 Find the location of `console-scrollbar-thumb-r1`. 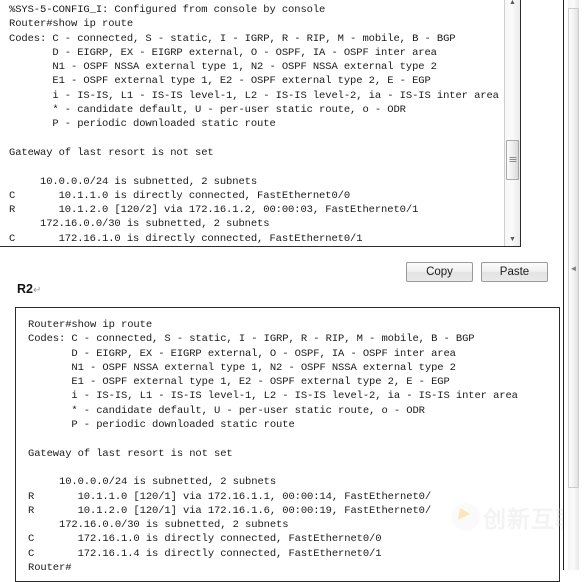

console-scrollbar-thumb-r1 is located at coordinates (512, 160).